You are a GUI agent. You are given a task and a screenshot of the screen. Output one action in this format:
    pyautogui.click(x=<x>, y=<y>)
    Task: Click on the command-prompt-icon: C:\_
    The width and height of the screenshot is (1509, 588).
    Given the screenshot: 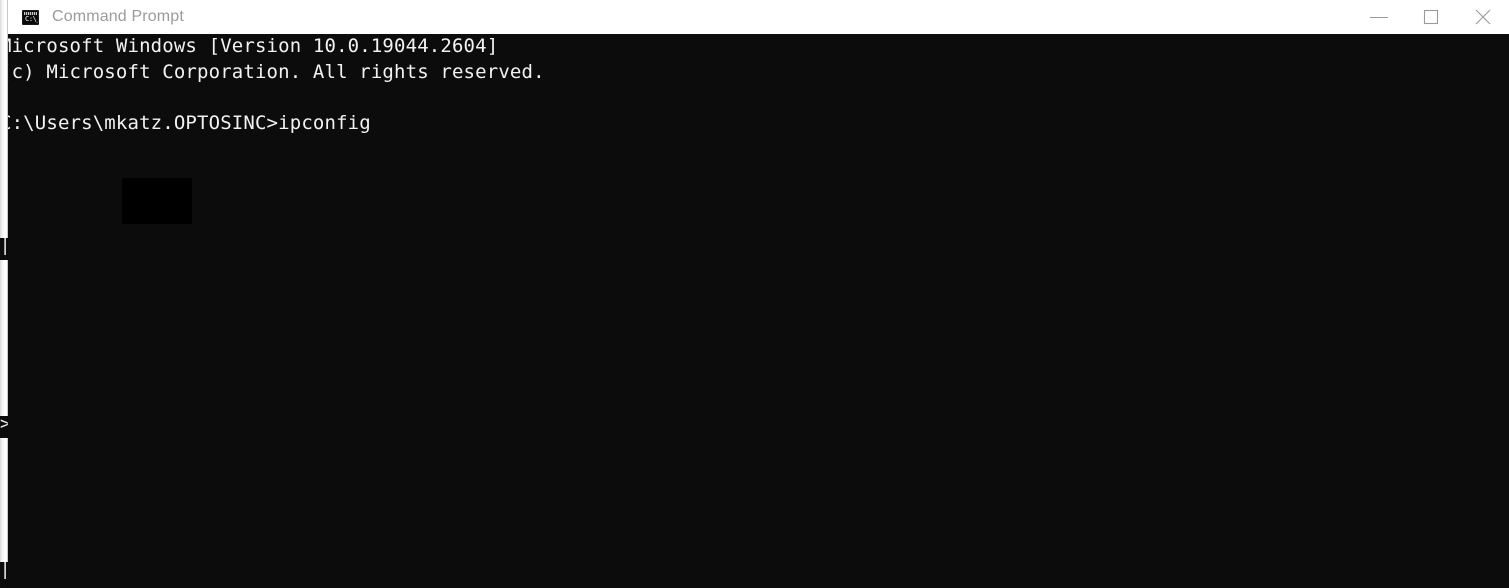 What is the action you would take?
    pyautogui.click(x=30, y=17)
    